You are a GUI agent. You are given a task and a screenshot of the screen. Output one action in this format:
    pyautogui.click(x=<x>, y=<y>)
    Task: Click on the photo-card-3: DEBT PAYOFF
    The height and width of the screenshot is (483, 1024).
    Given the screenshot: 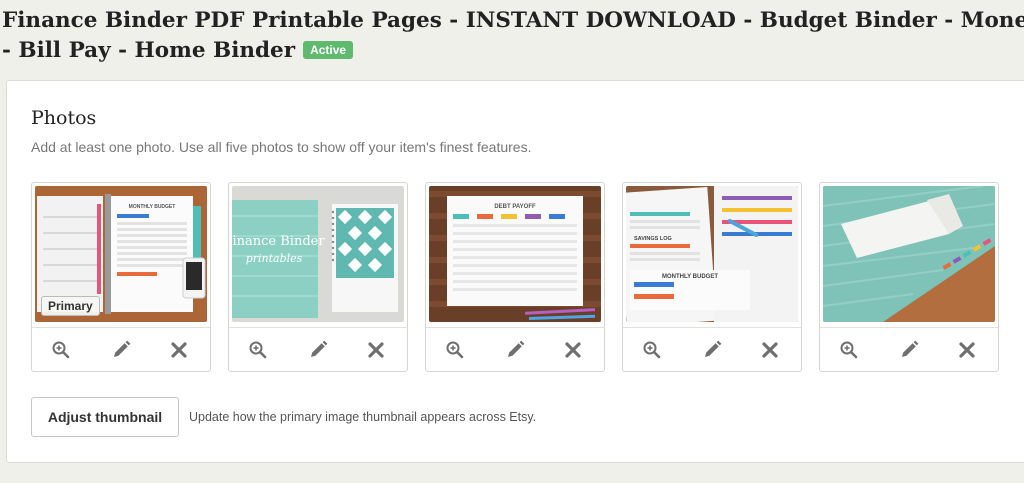 What is the action you would take?
    pyautogui.click(x=515, y=277)
    